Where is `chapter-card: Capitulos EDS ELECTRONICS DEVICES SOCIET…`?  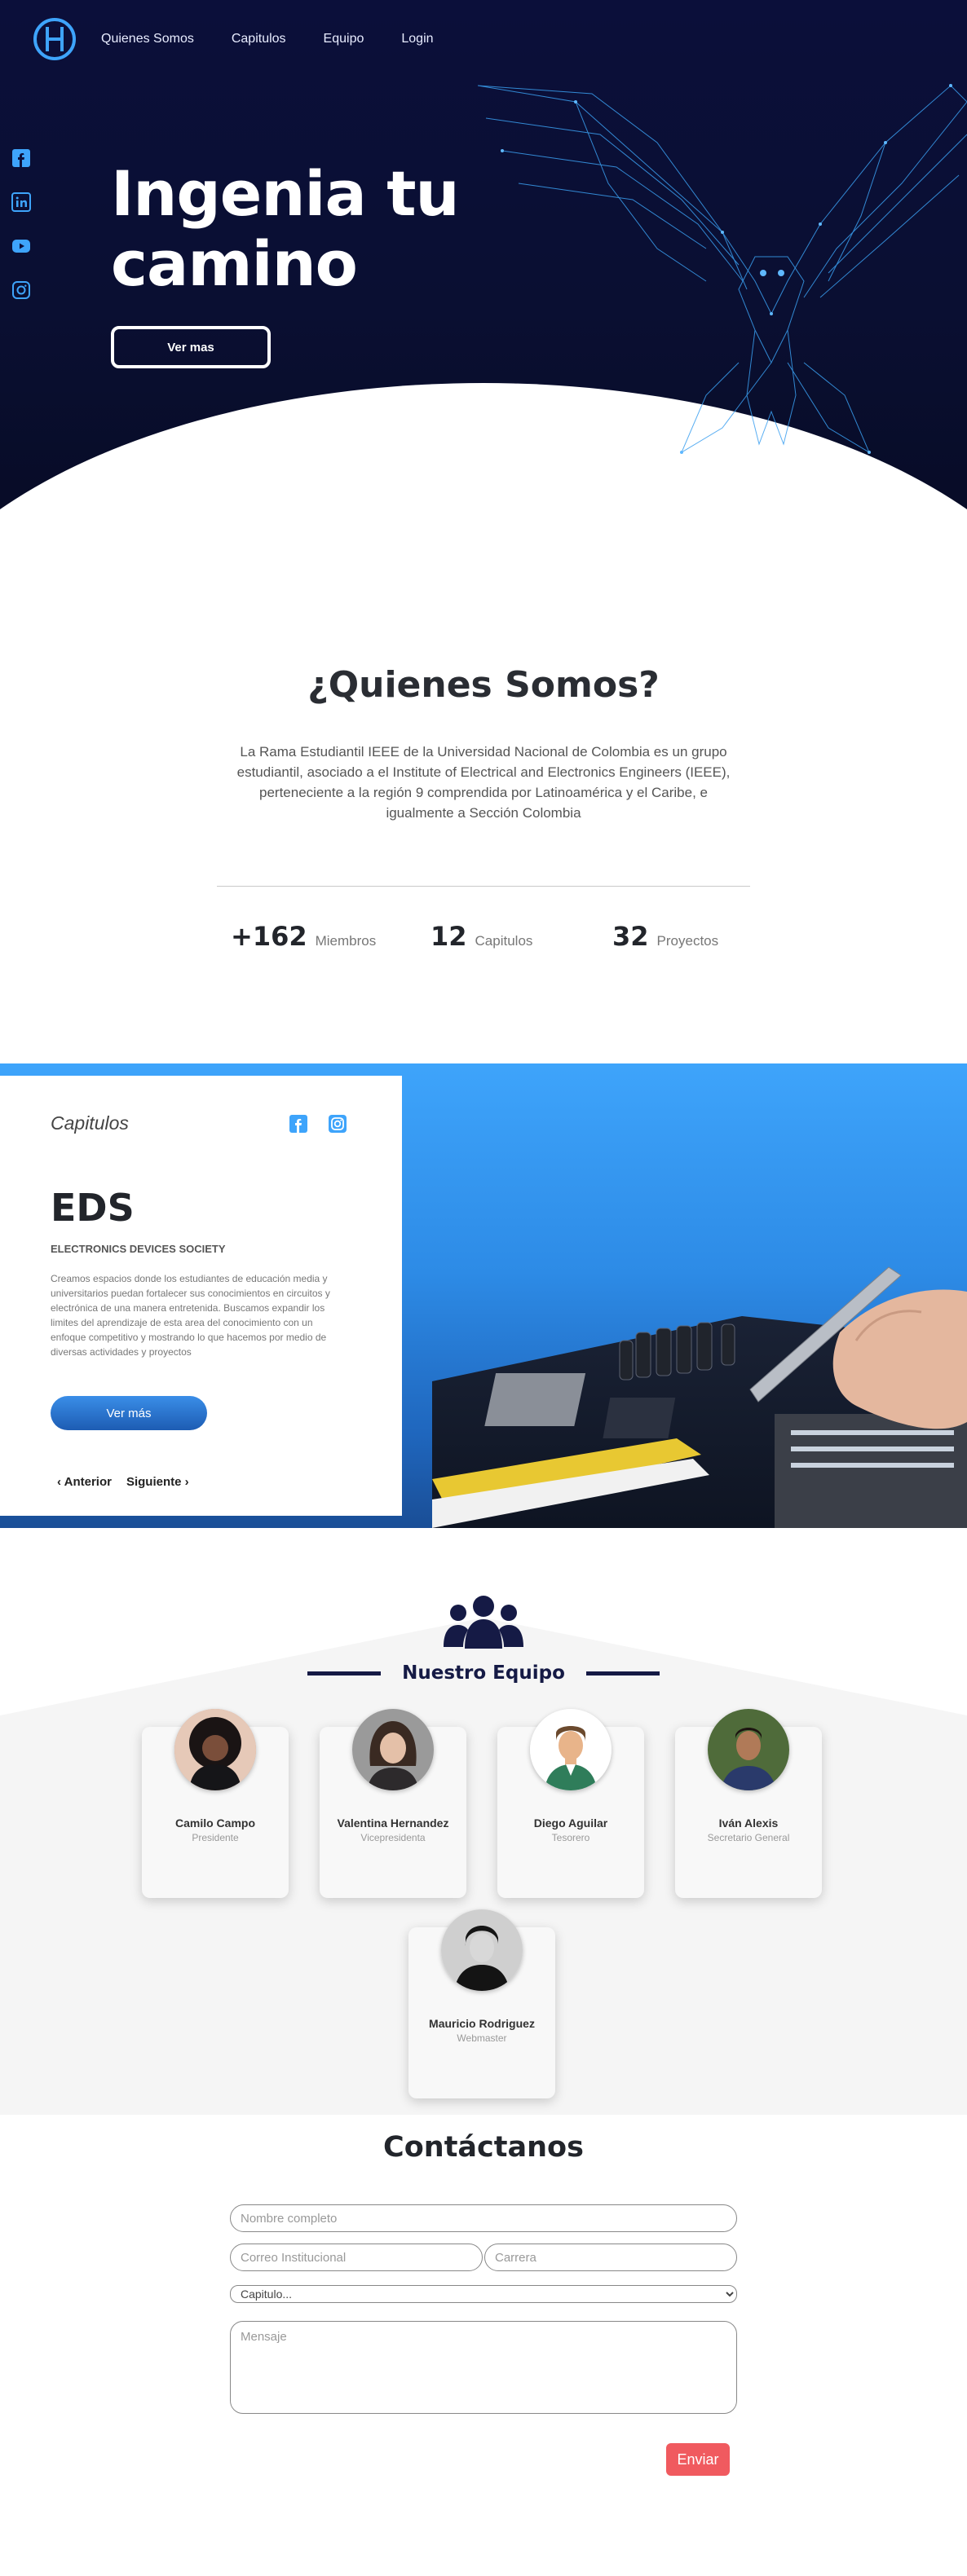
chapter-card: Capitulos EDS ELECTRONICS DEVICES SOCIET… is located at coordinates (201, 1296).